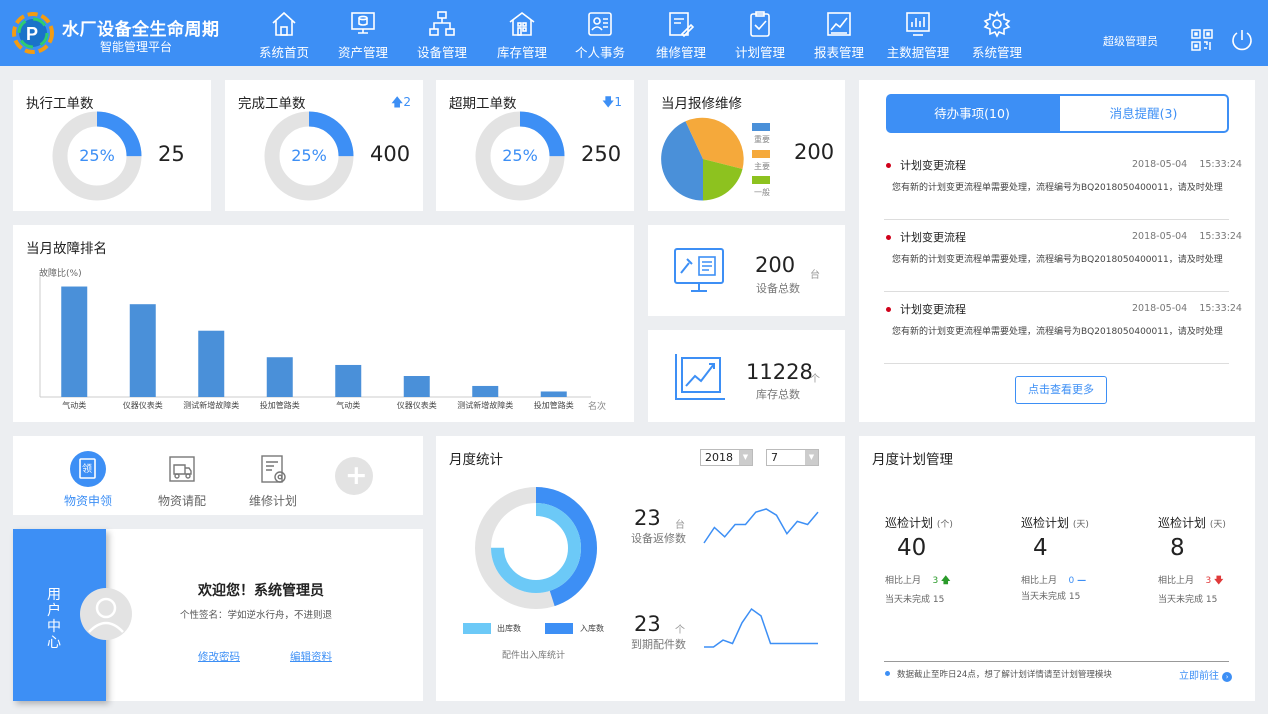  I want to click on stock-total-card: 11228 个 库存总数, so click(746, 376).